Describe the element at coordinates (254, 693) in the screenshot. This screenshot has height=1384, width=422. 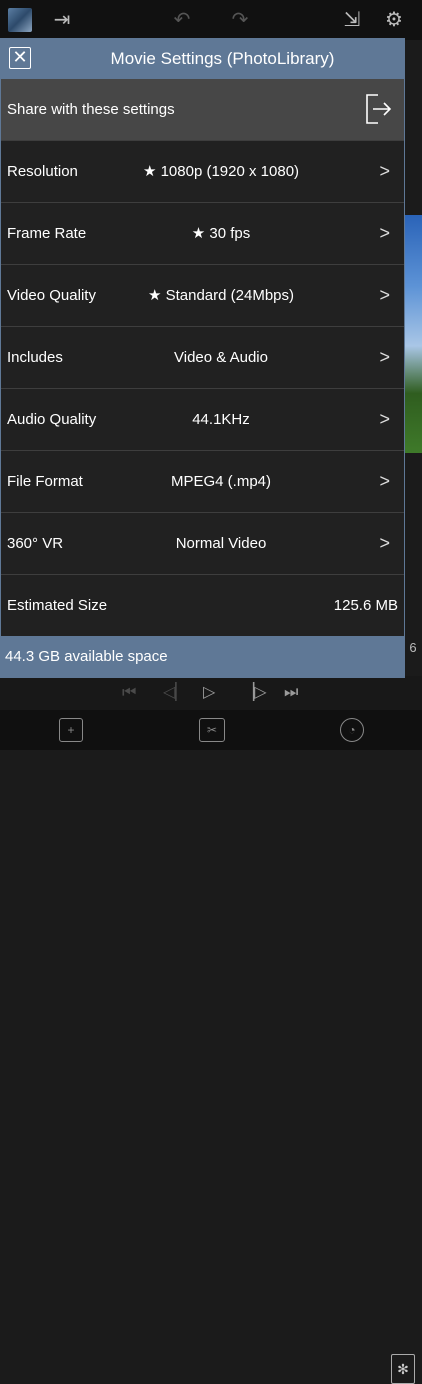
I see `step-forward-icon: ▕▷` at that location.